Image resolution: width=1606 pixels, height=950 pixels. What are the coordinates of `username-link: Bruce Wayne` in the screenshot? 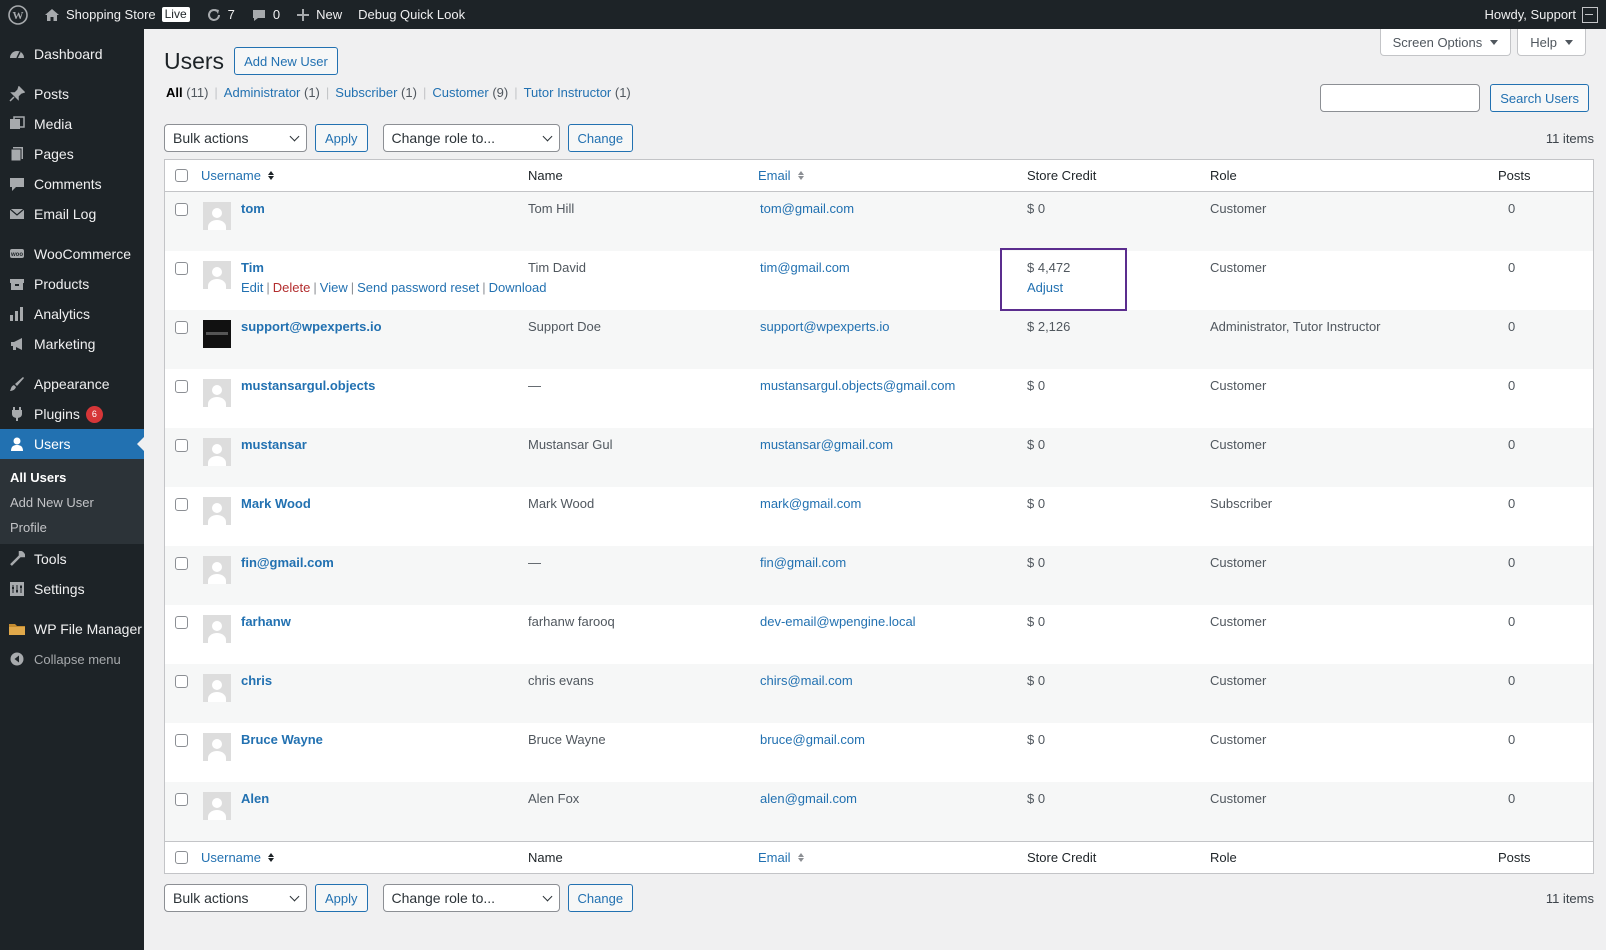 It's located at (282, 739).